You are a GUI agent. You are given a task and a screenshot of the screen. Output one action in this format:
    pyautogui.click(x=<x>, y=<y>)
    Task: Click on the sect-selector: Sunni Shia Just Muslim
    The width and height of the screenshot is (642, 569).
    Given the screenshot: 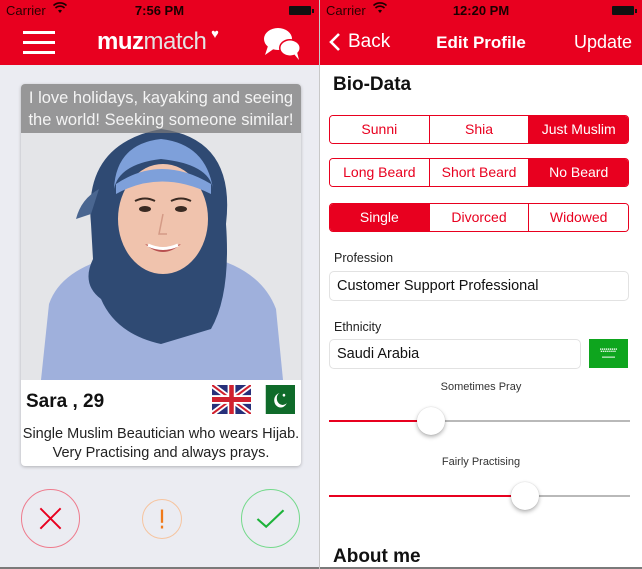 What is the action you would take?
    pyautogui.click(x=479, y=129)
    